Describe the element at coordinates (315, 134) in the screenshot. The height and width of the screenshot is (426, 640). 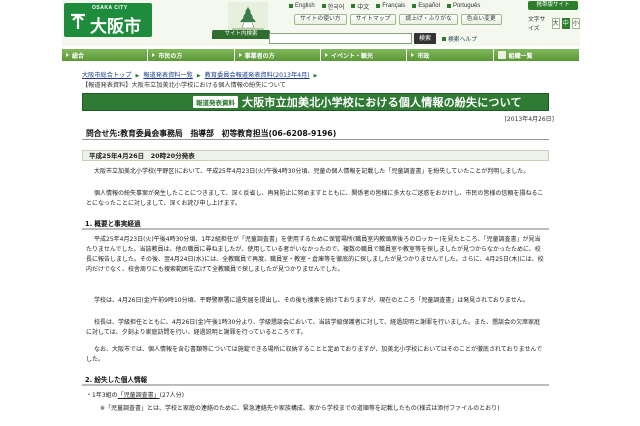
I see `contact-info: 問合せ先:教育委員会事務局 指導部 初等教育担当(06-6208-9196)` at that location.